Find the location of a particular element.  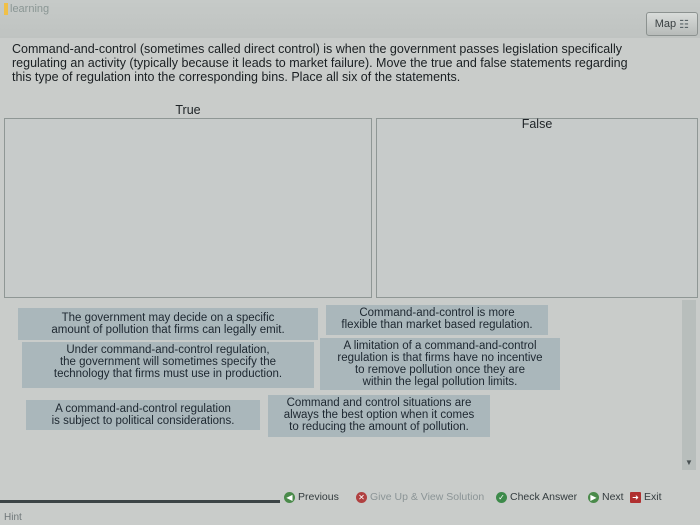

check-answer-button: ✓ Check Answer is located at coordinates (536, 497).